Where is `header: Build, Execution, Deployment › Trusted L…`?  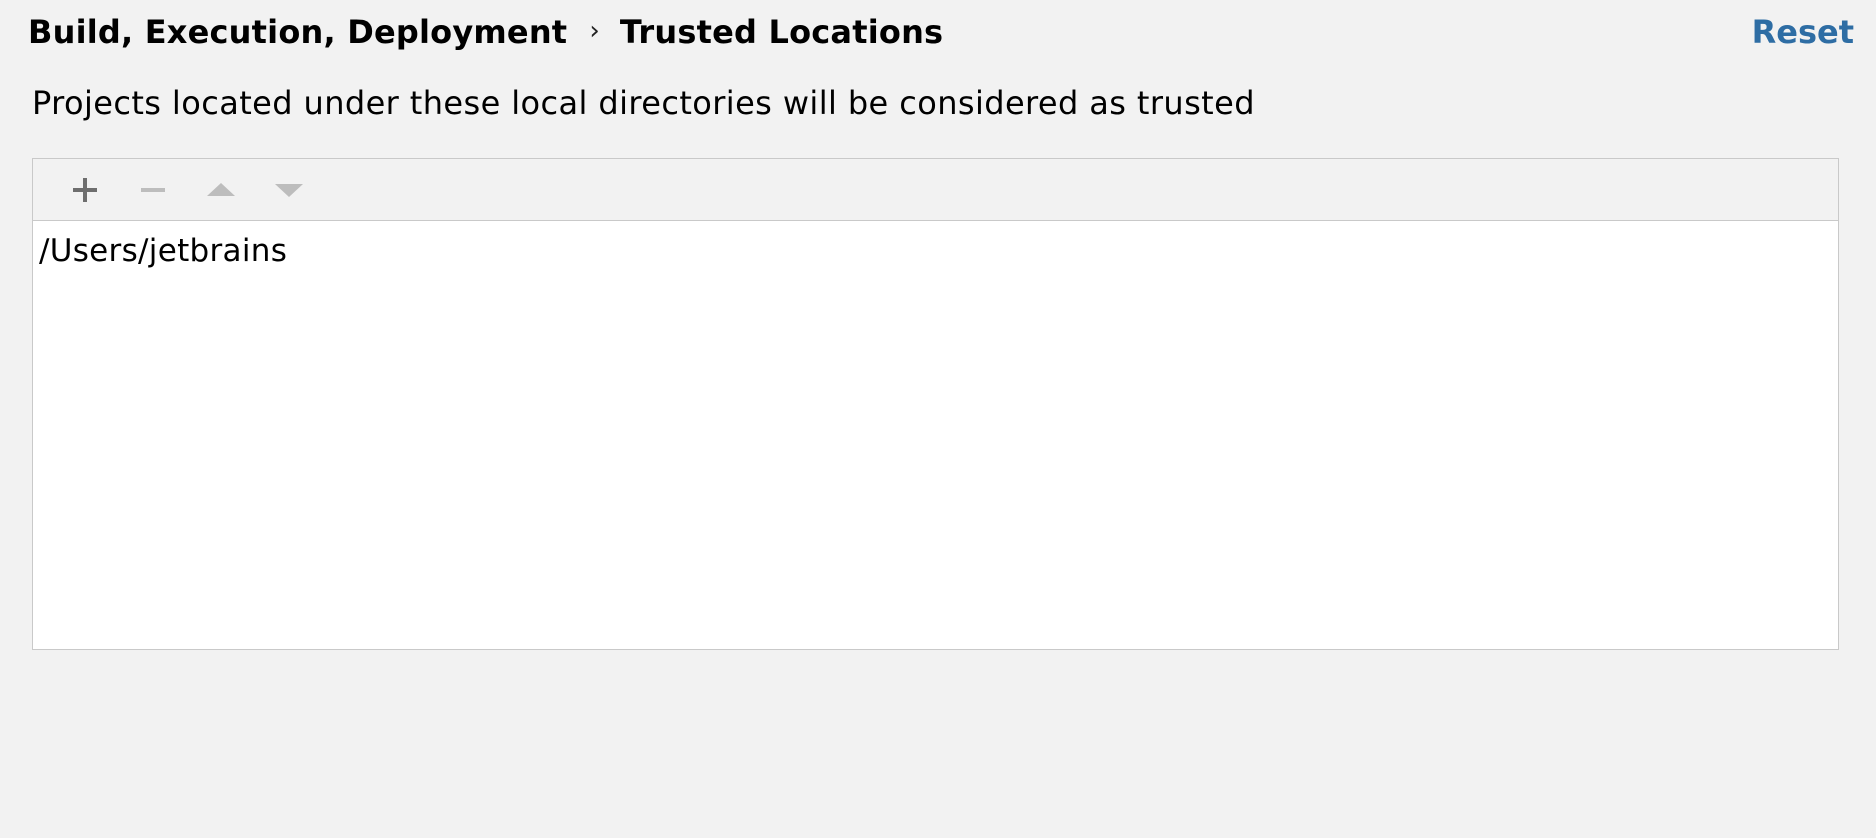 header: Build, Execution, Deployment › Trusted L… is located at coordinates (941, 32).